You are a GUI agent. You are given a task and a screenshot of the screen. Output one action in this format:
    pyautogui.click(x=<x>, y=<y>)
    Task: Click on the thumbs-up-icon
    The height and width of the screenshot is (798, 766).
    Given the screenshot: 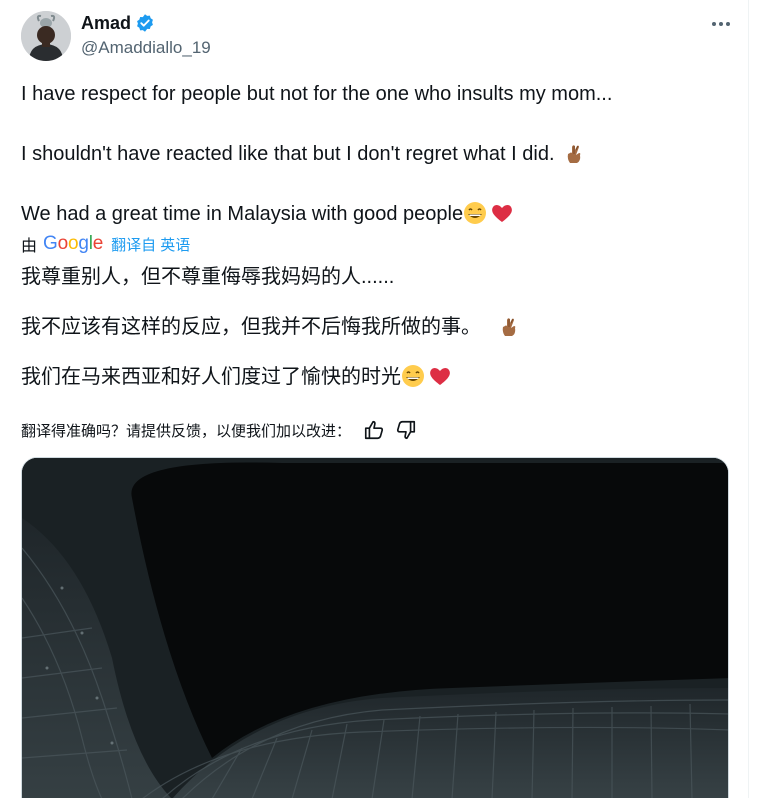 What is the action you would take?
    pyautogui.click(x=374, y=430)
    